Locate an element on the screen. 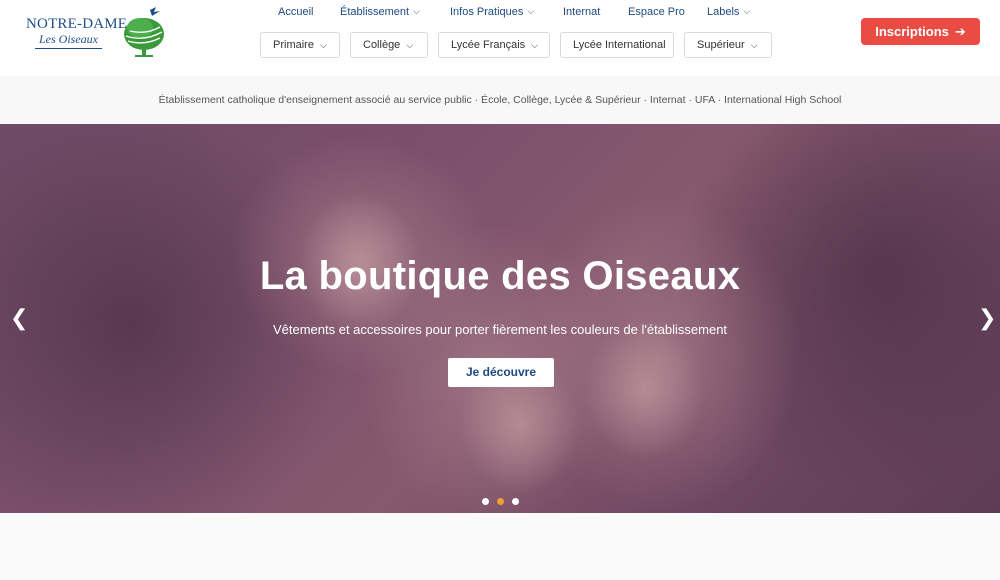  subnav-label: Lycée Français is located at coordinates (488, 45).